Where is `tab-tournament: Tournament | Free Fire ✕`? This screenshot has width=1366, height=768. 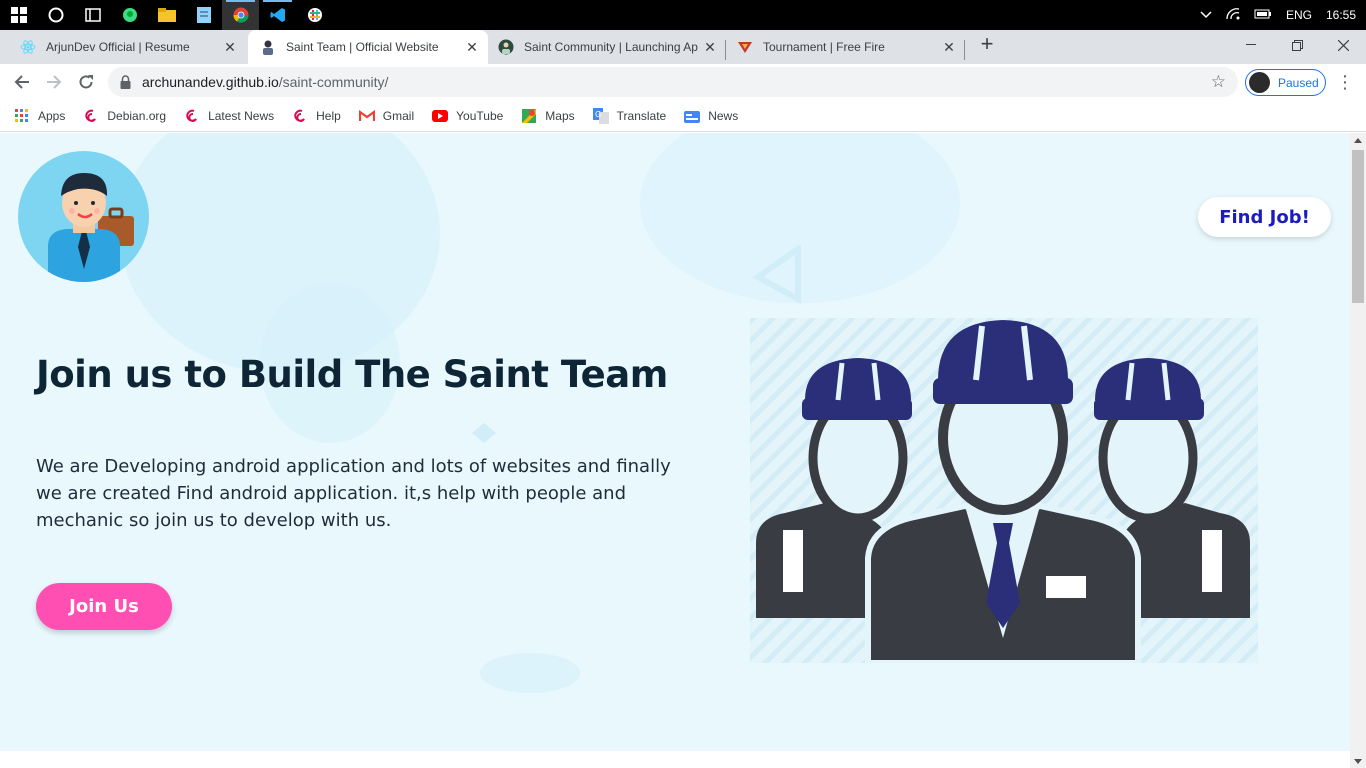 tab-tournament: Tournament | Free Fire ✕ is located at coordinates (845, 47).